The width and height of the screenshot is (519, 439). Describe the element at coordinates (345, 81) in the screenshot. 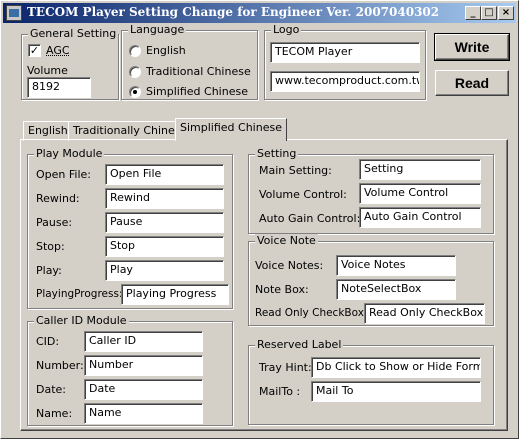

I see `logo-url-input: www.tecomproduct.com.tw` at that location.